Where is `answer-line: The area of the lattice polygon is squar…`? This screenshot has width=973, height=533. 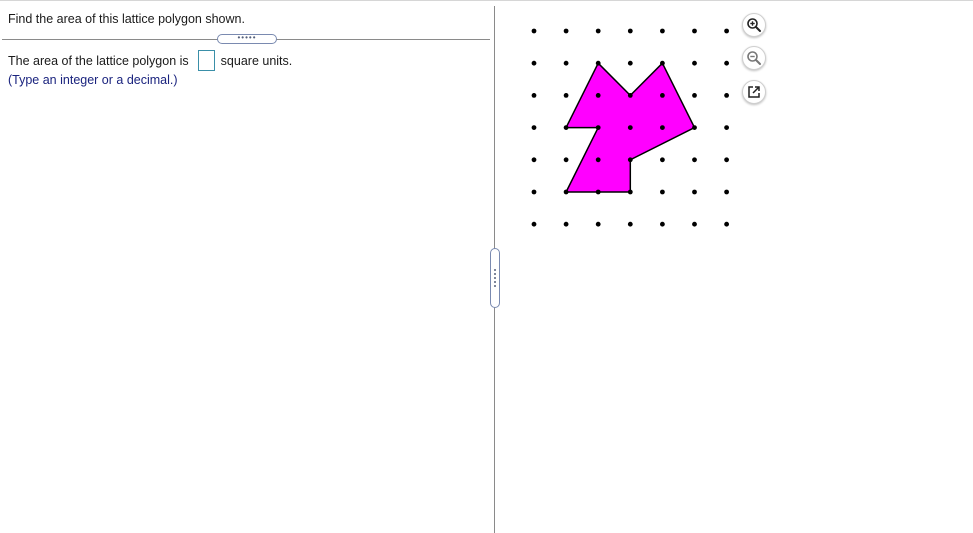 answer-line: The area of the lattice polygon is squar… is located at coordinates (150, 60).